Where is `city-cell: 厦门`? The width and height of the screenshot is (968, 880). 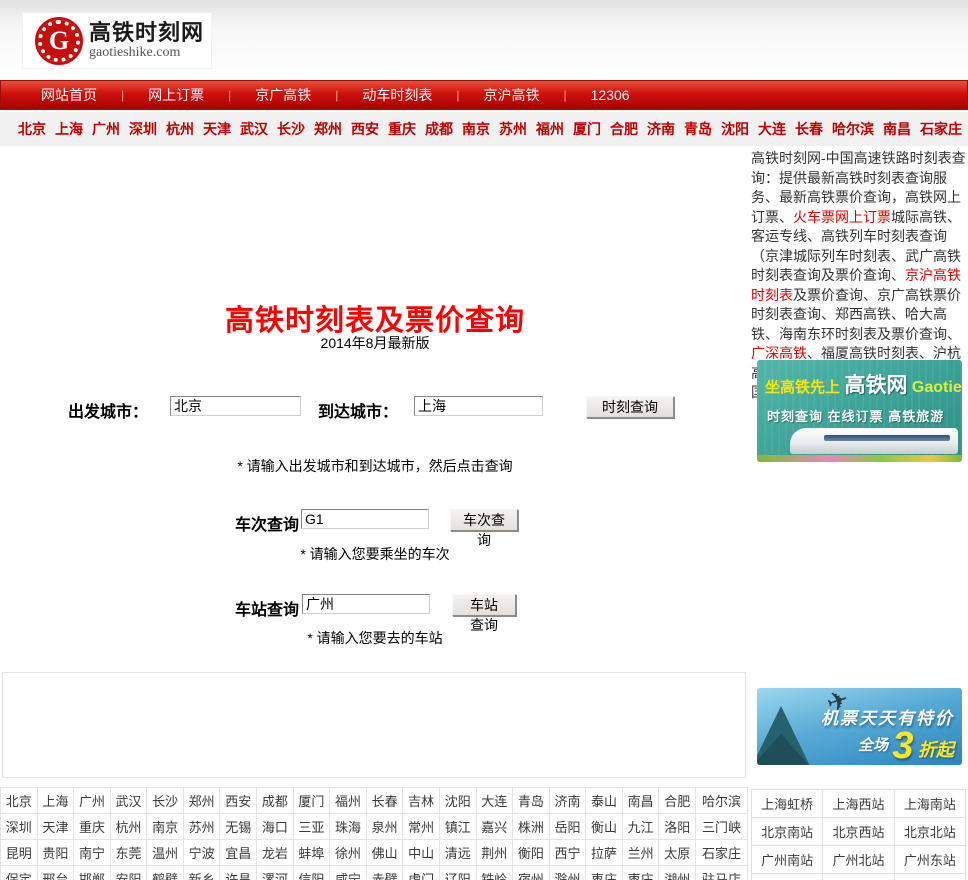
city-cell: 厦门 is located at coordinates (311, 800).